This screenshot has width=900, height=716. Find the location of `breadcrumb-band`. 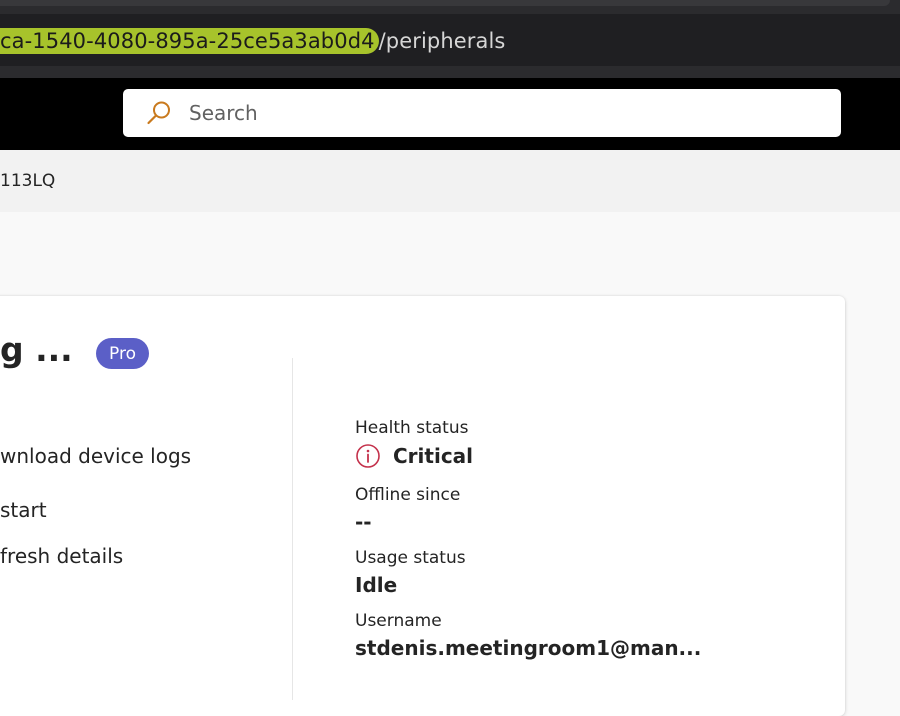

breadcrumb-band is located at coordinates (450, 181).